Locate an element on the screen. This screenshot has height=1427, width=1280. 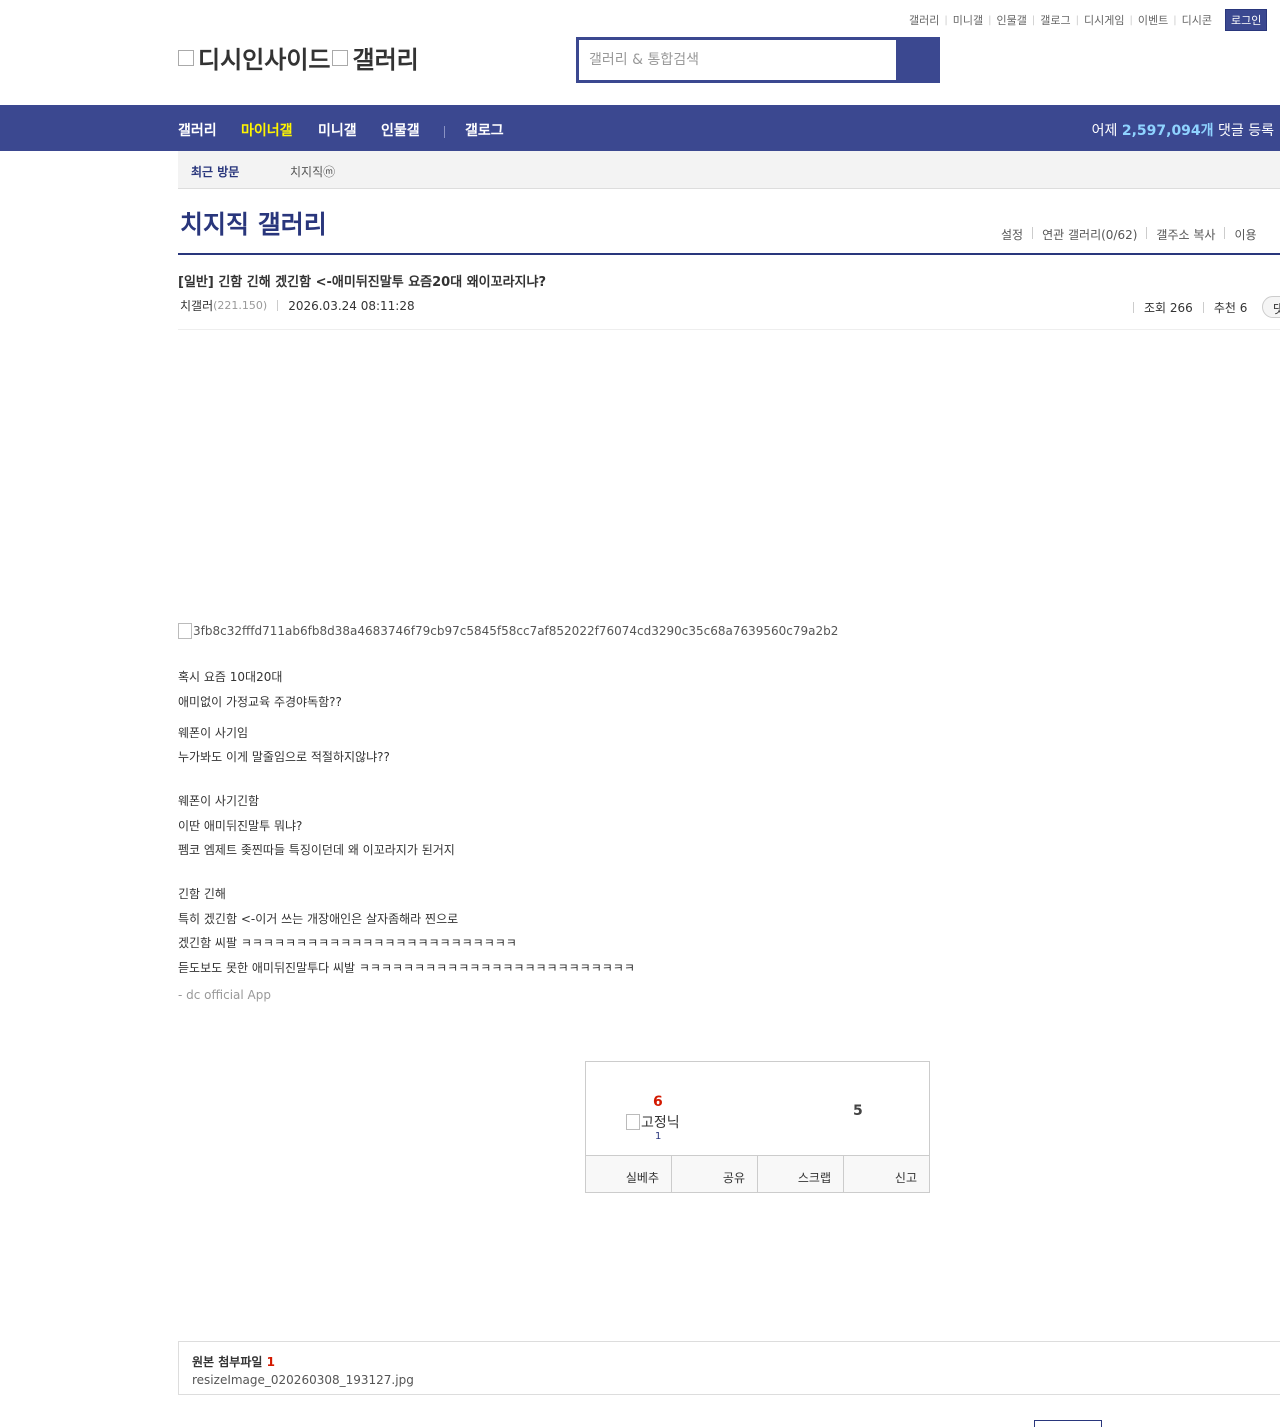
app-signature: - dc official App is located at coordinates (224, 995).